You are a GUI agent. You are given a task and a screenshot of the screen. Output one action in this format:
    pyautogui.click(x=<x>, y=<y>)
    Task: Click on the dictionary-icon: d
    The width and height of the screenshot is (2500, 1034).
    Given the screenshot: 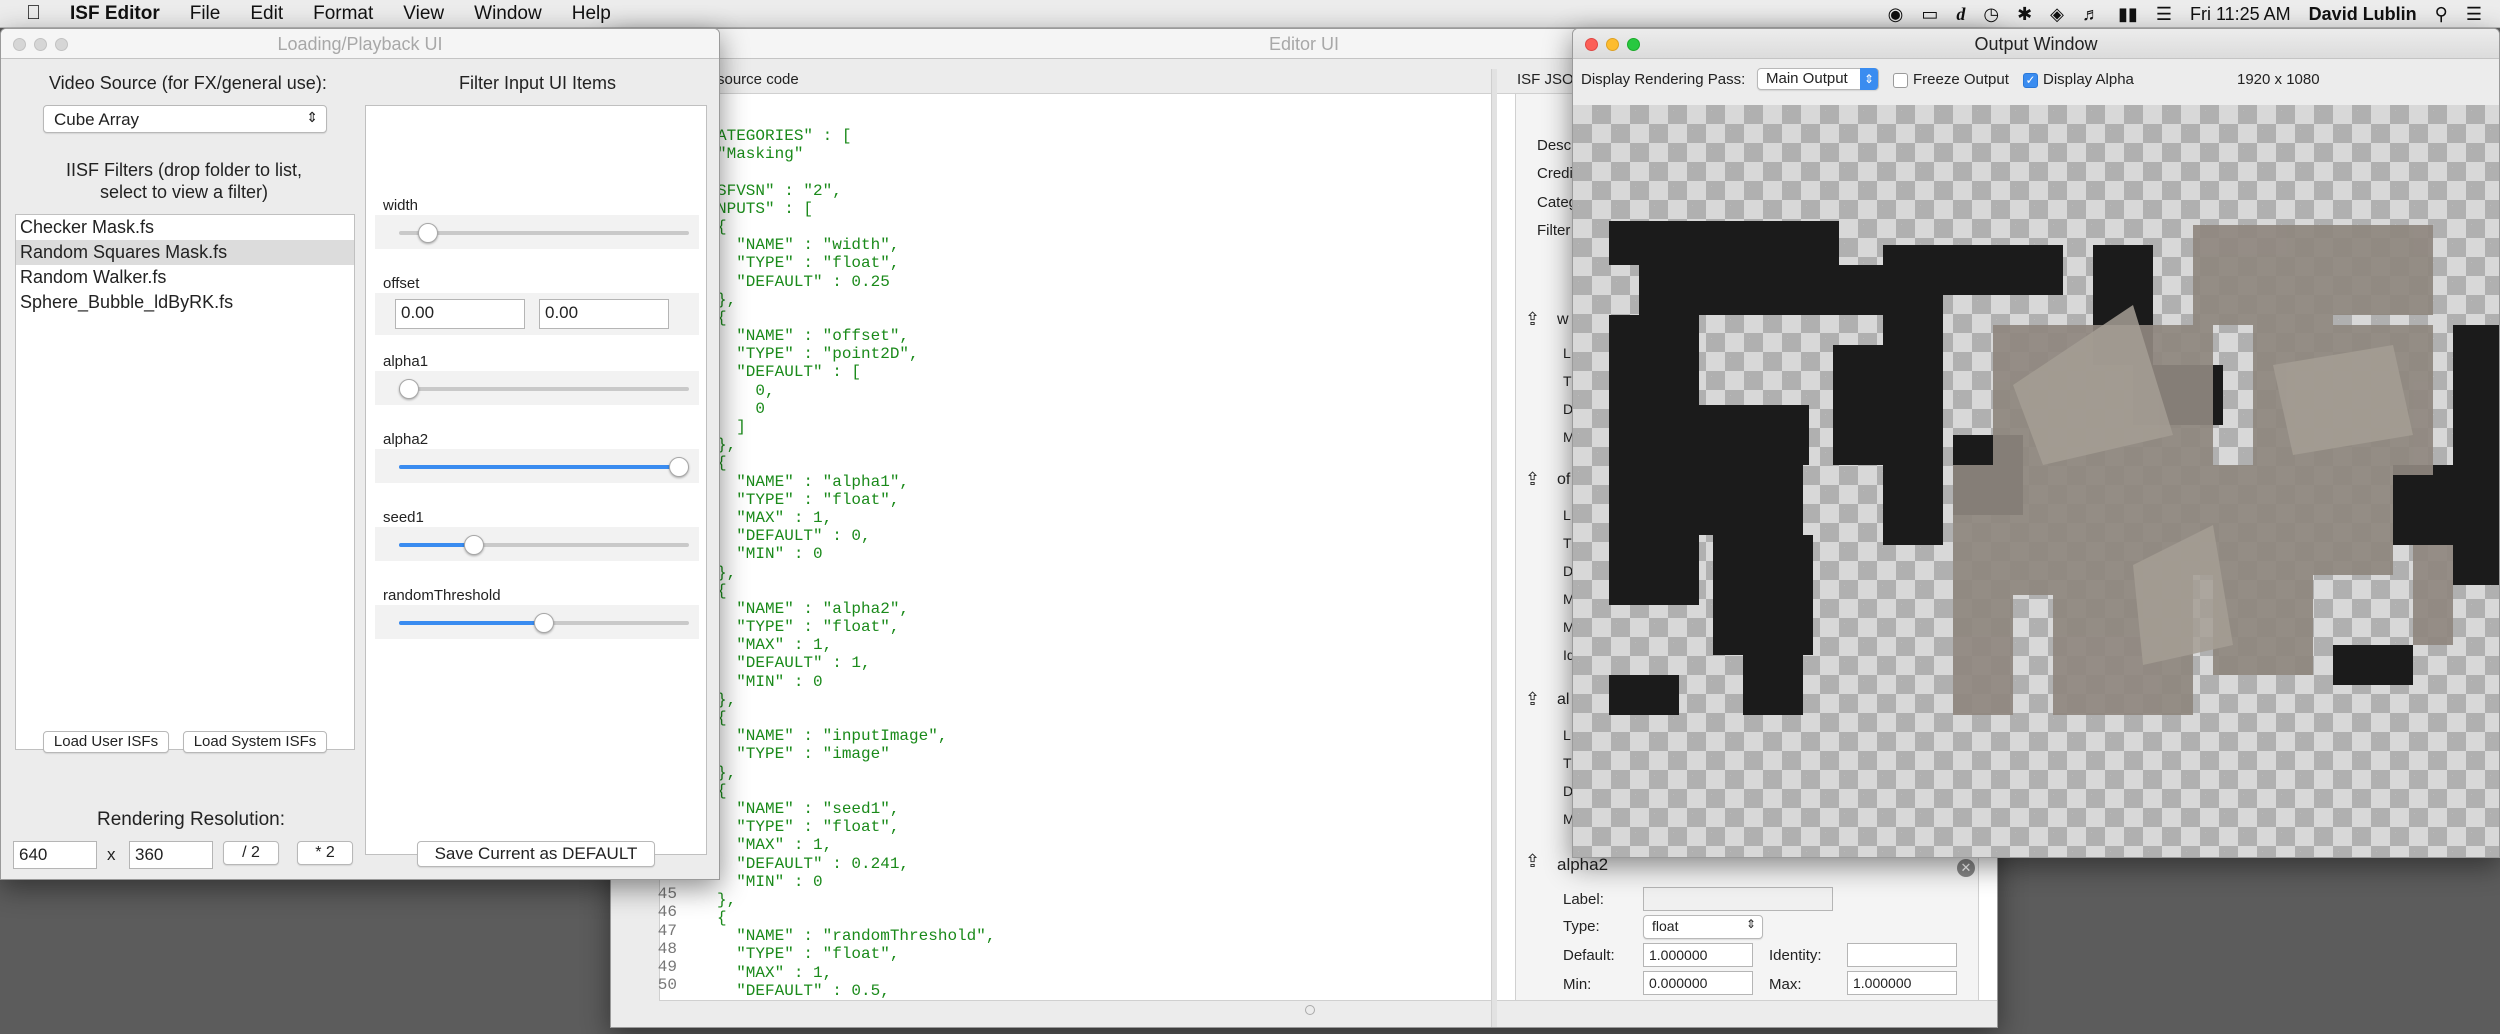 What is the action you would take?
    pyautogui.click(x=1960, y=14)
    